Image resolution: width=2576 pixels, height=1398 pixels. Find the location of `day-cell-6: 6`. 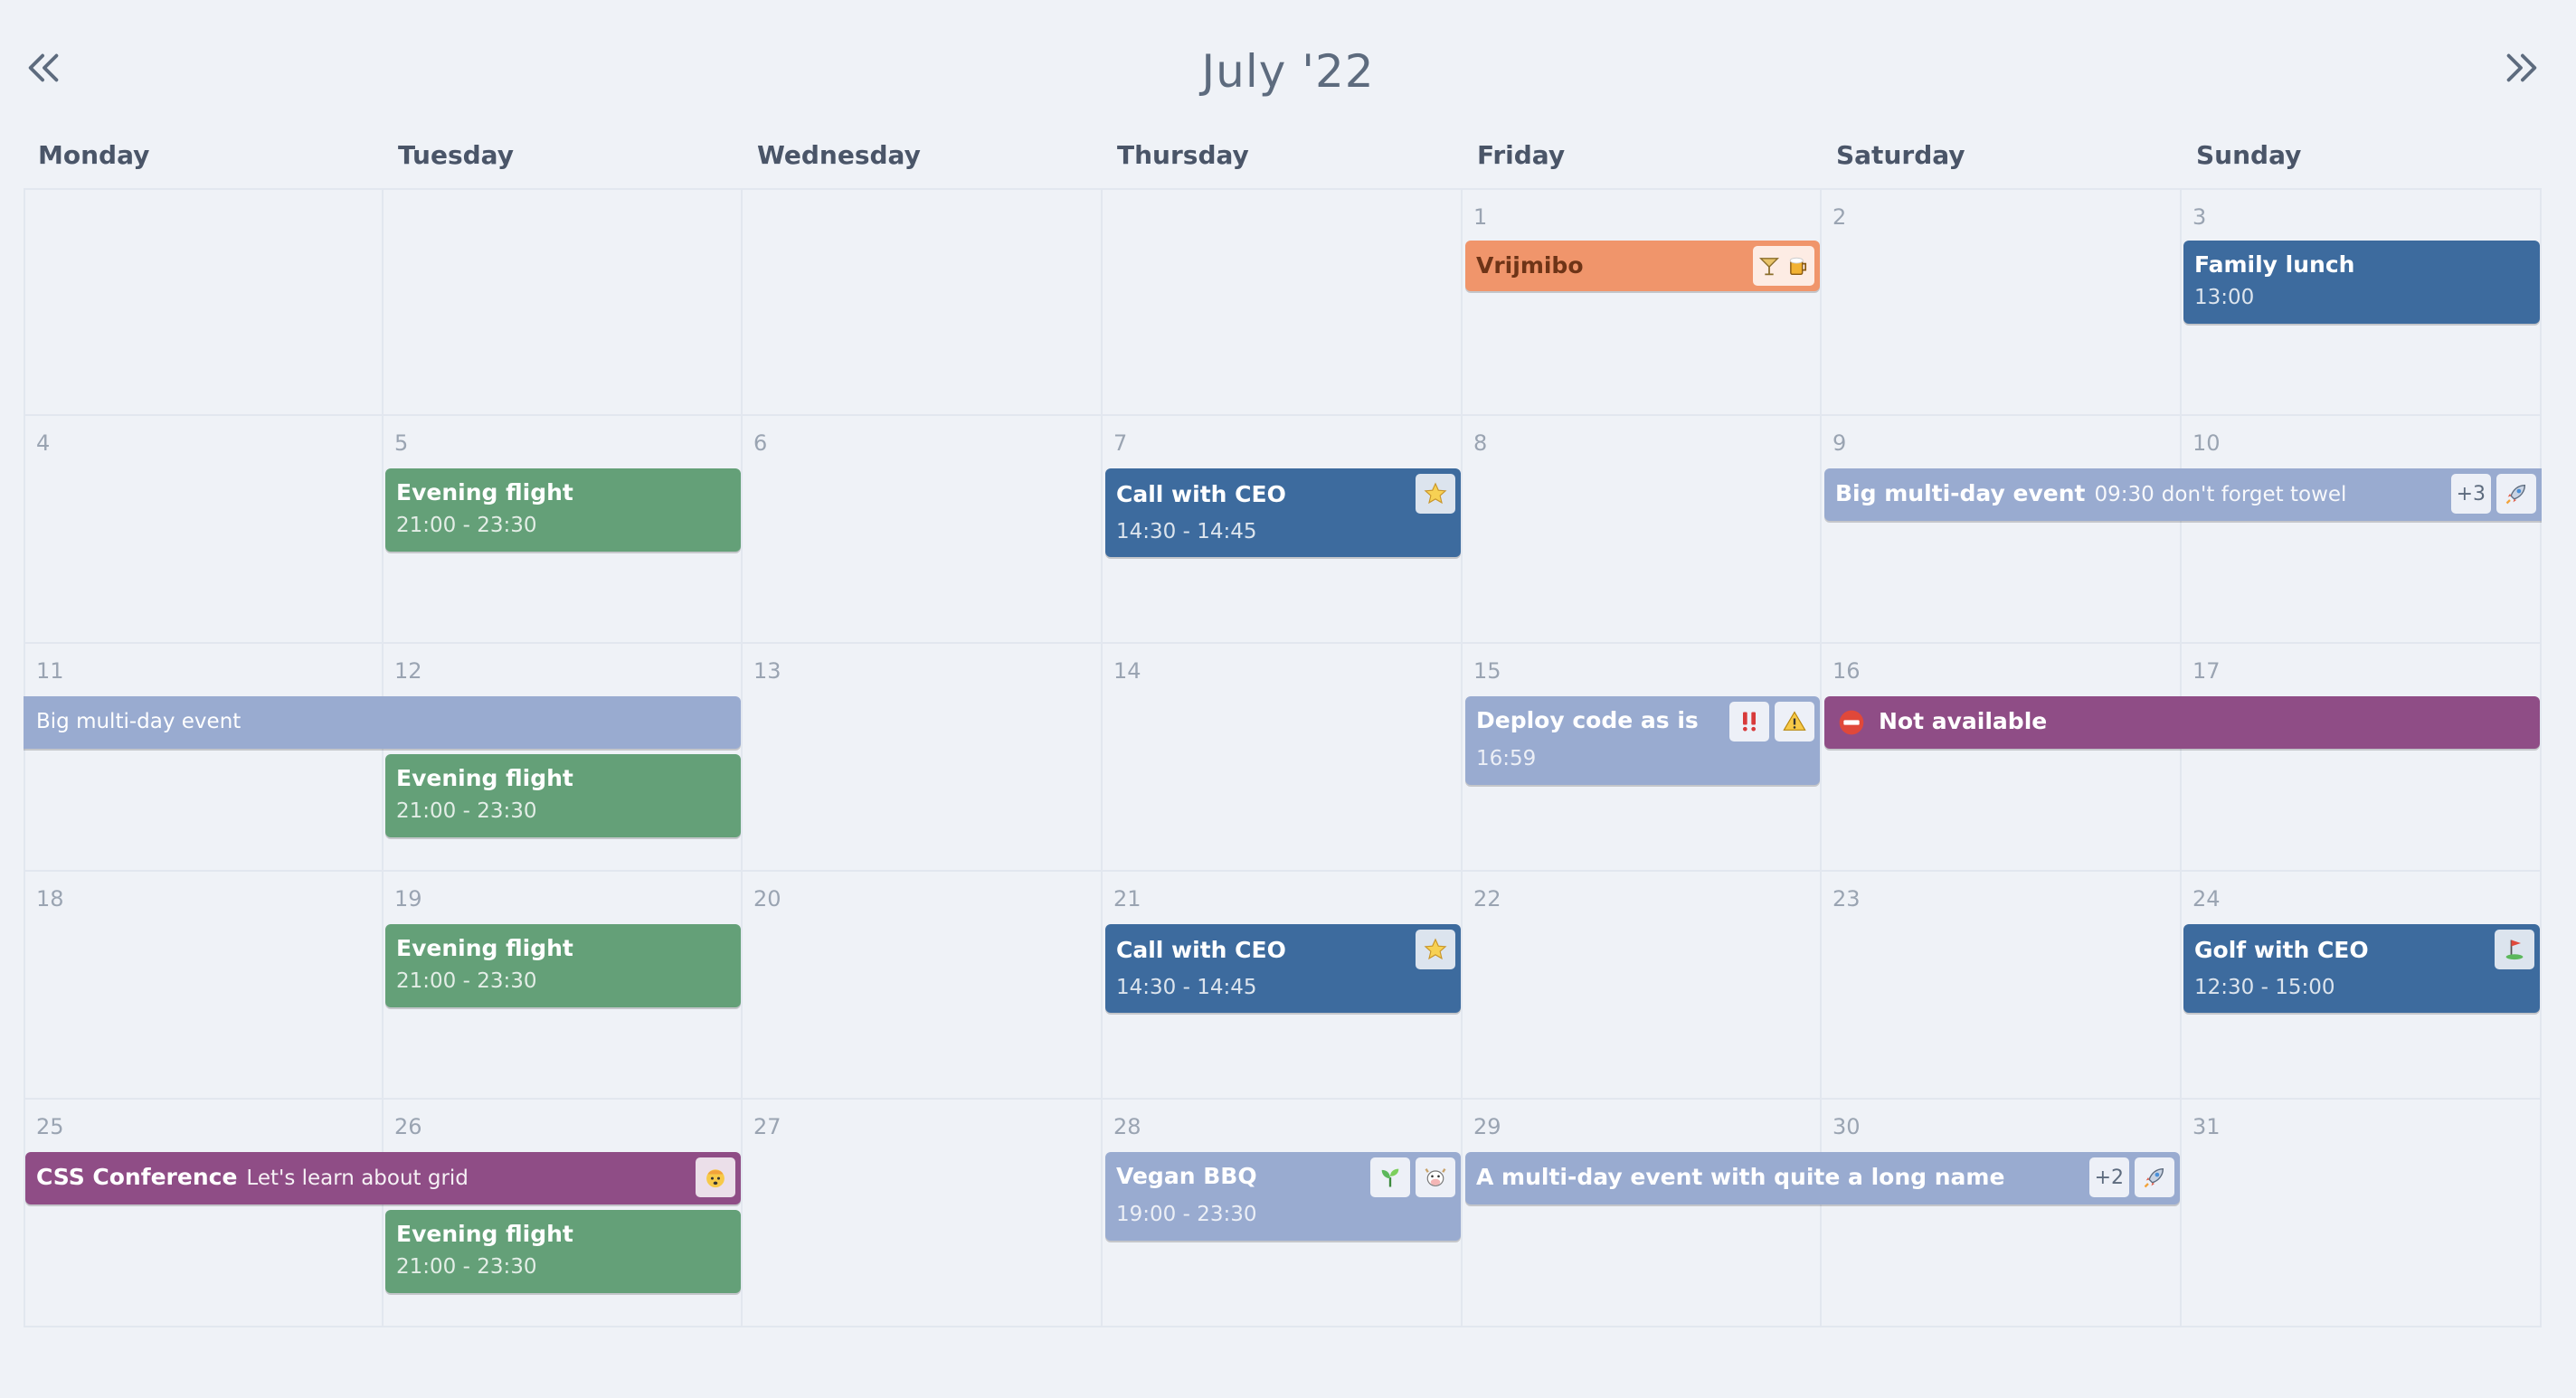

day-cell-6: 6 is located at coordinates (923, 530).